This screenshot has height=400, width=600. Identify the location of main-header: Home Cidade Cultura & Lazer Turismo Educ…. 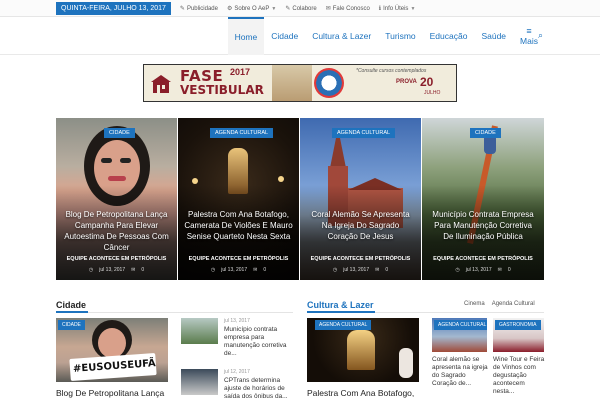
(300, 36).